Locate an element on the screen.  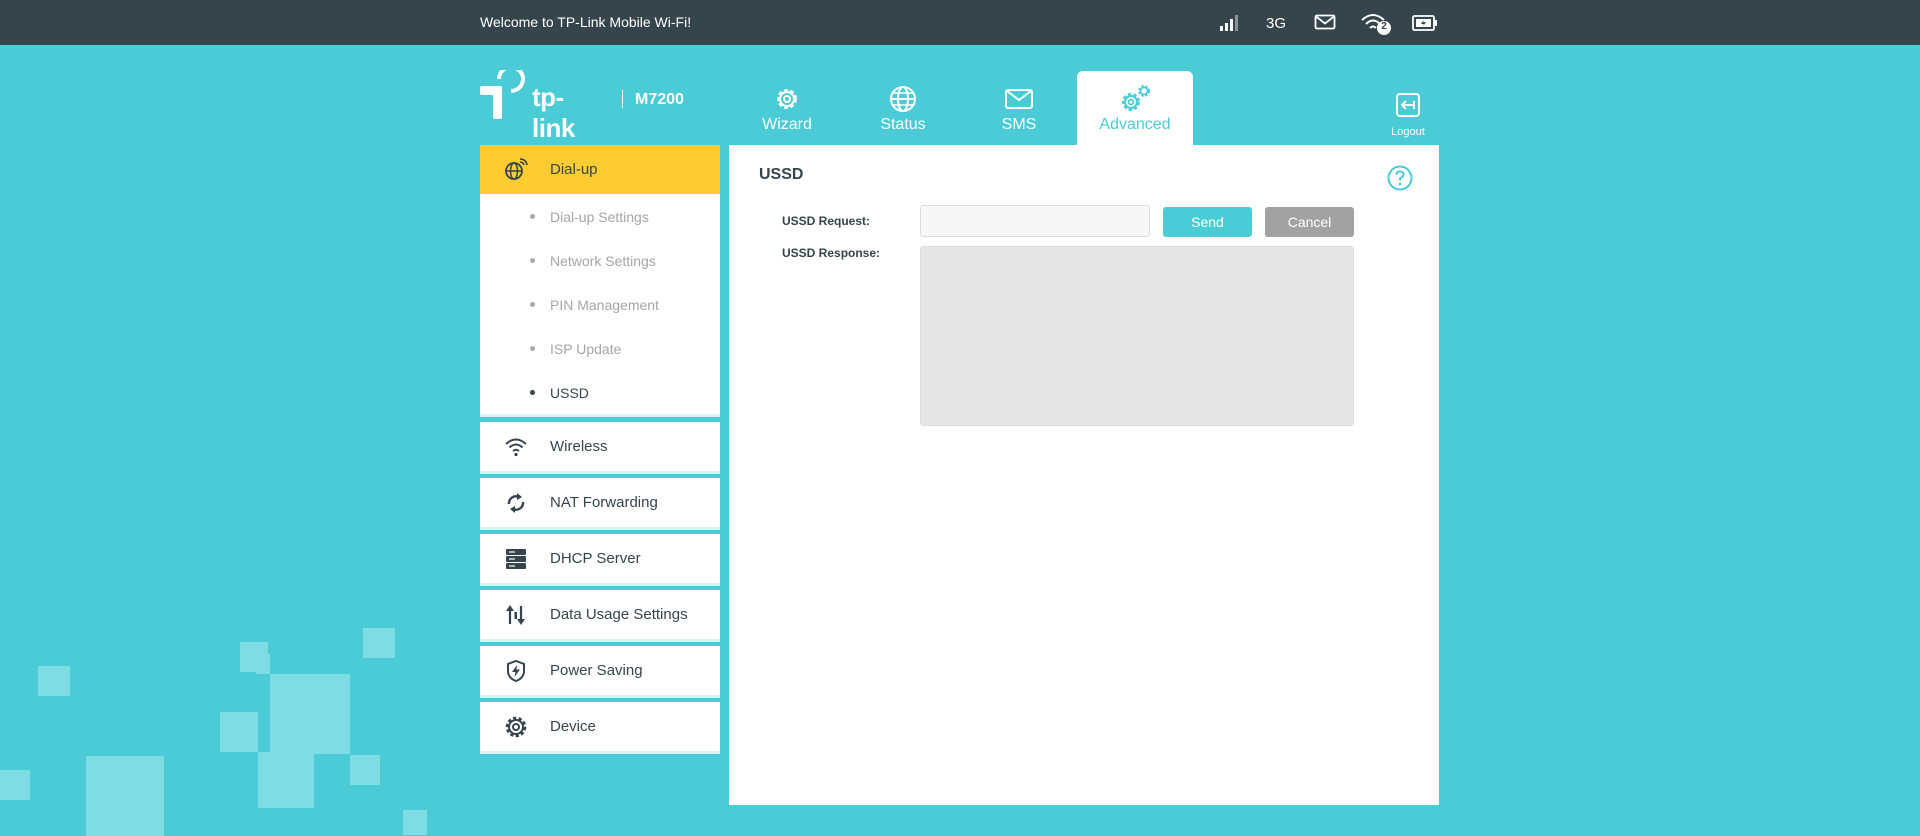
sidebar-item-label: Dial-up is located at coordinates (574, 169).